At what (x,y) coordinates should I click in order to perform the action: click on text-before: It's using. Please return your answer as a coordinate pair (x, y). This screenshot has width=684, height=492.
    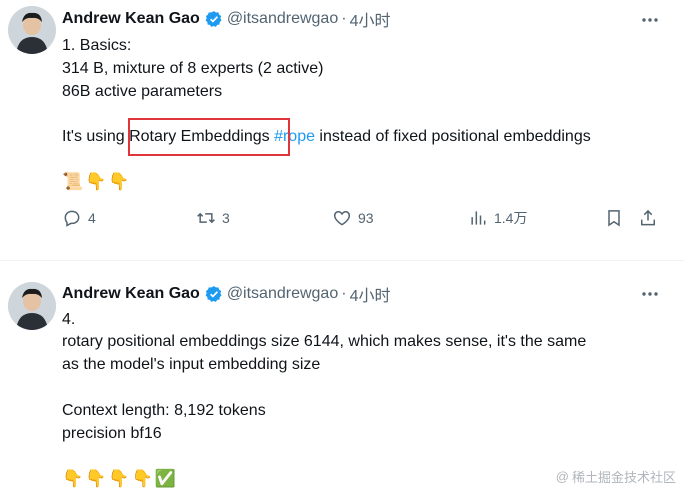
    Looking at the image, I should click on (96, 136).